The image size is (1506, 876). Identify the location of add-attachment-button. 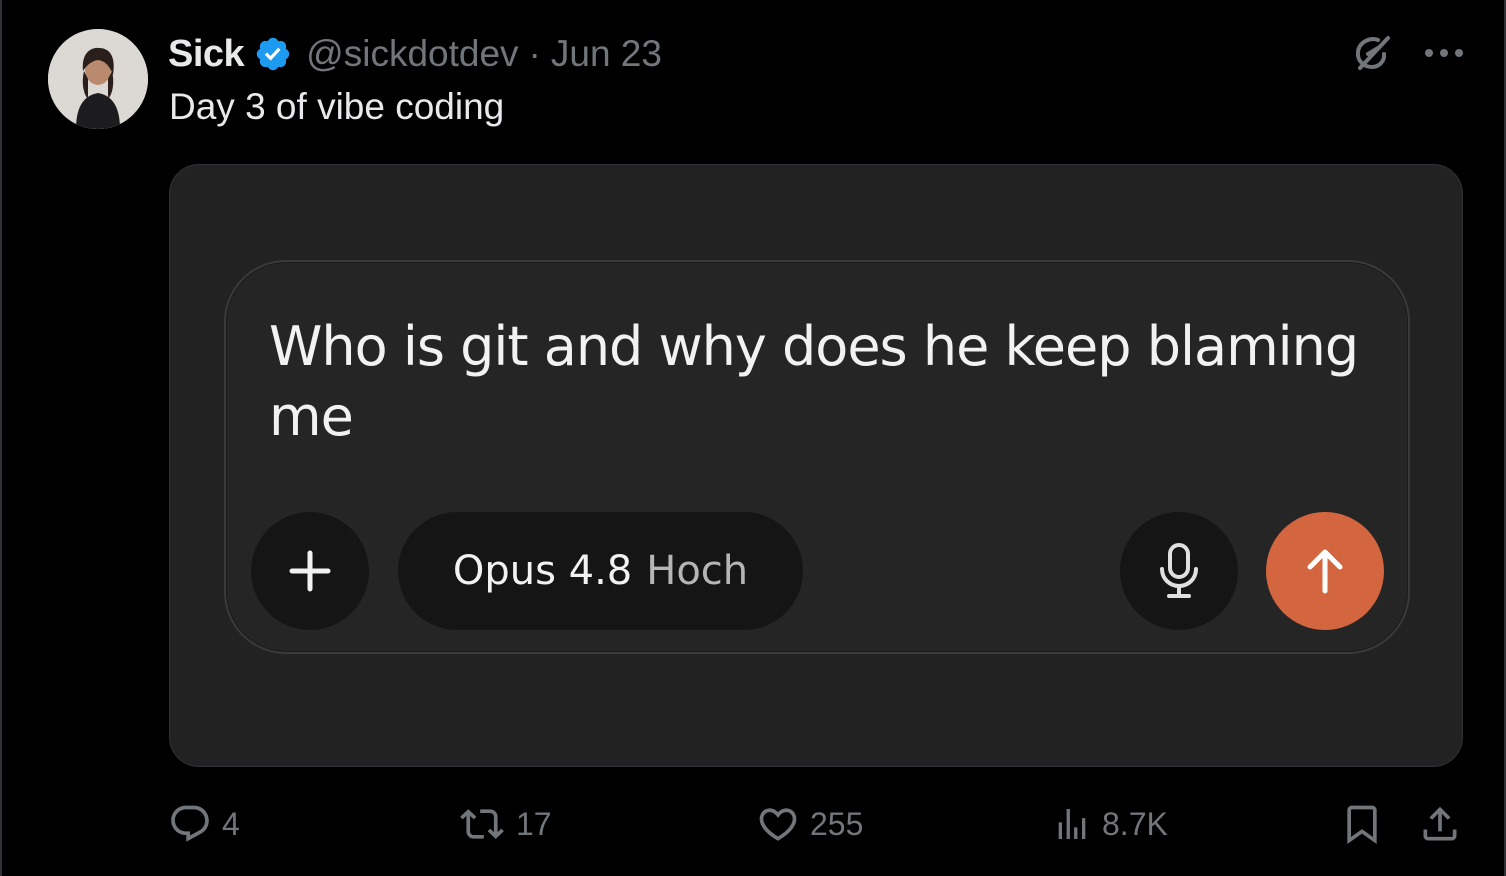
(310, 571).